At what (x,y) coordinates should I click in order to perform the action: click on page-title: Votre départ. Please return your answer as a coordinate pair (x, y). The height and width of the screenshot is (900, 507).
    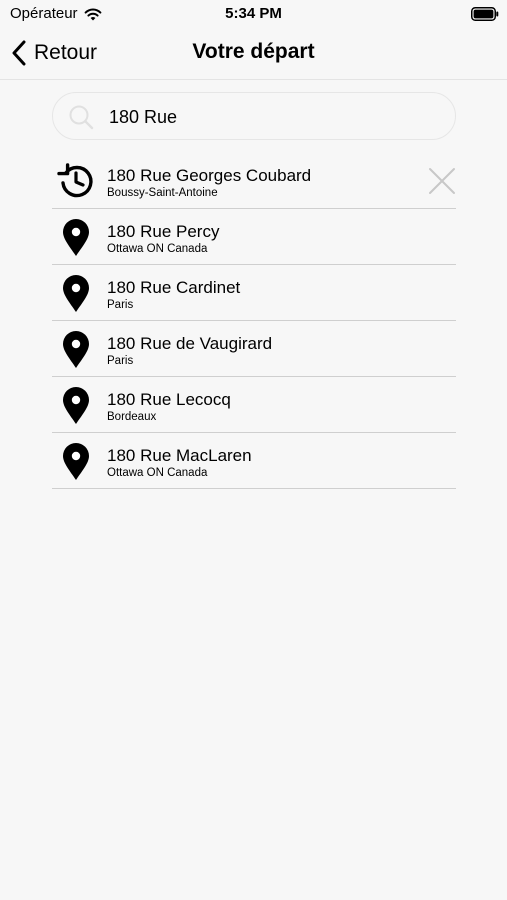
    Looking at the image, I should click on (253, 51).